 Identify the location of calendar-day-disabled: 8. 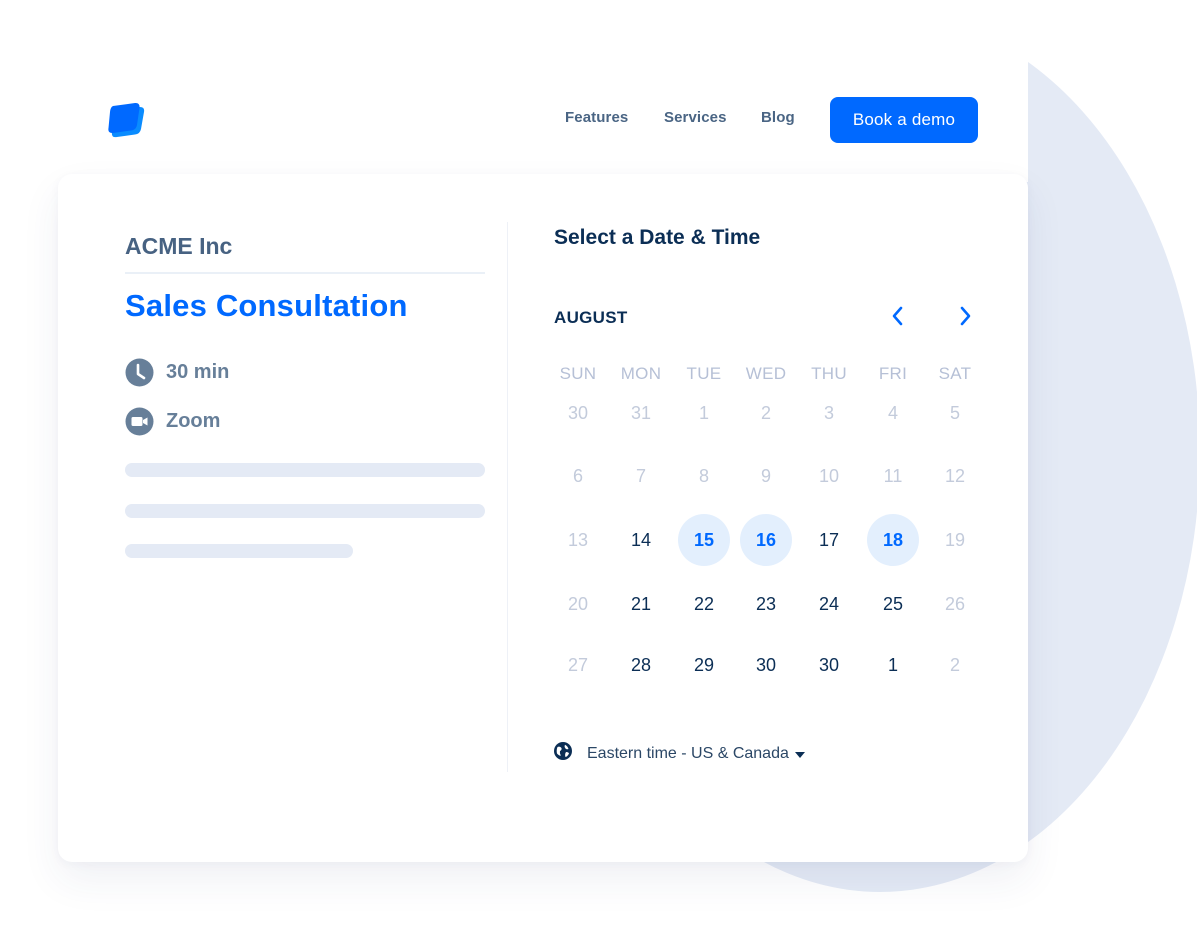
(703, 475).